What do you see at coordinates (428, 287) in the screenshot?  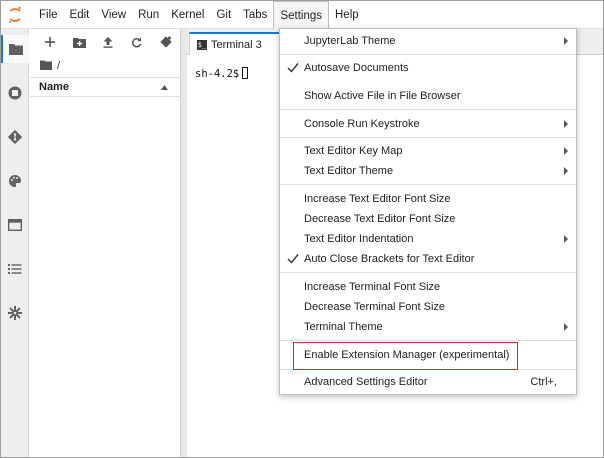 I see `menu-item-increase-terminal-font: Increase Terminal Font Size` at bounding box center [428, 287].